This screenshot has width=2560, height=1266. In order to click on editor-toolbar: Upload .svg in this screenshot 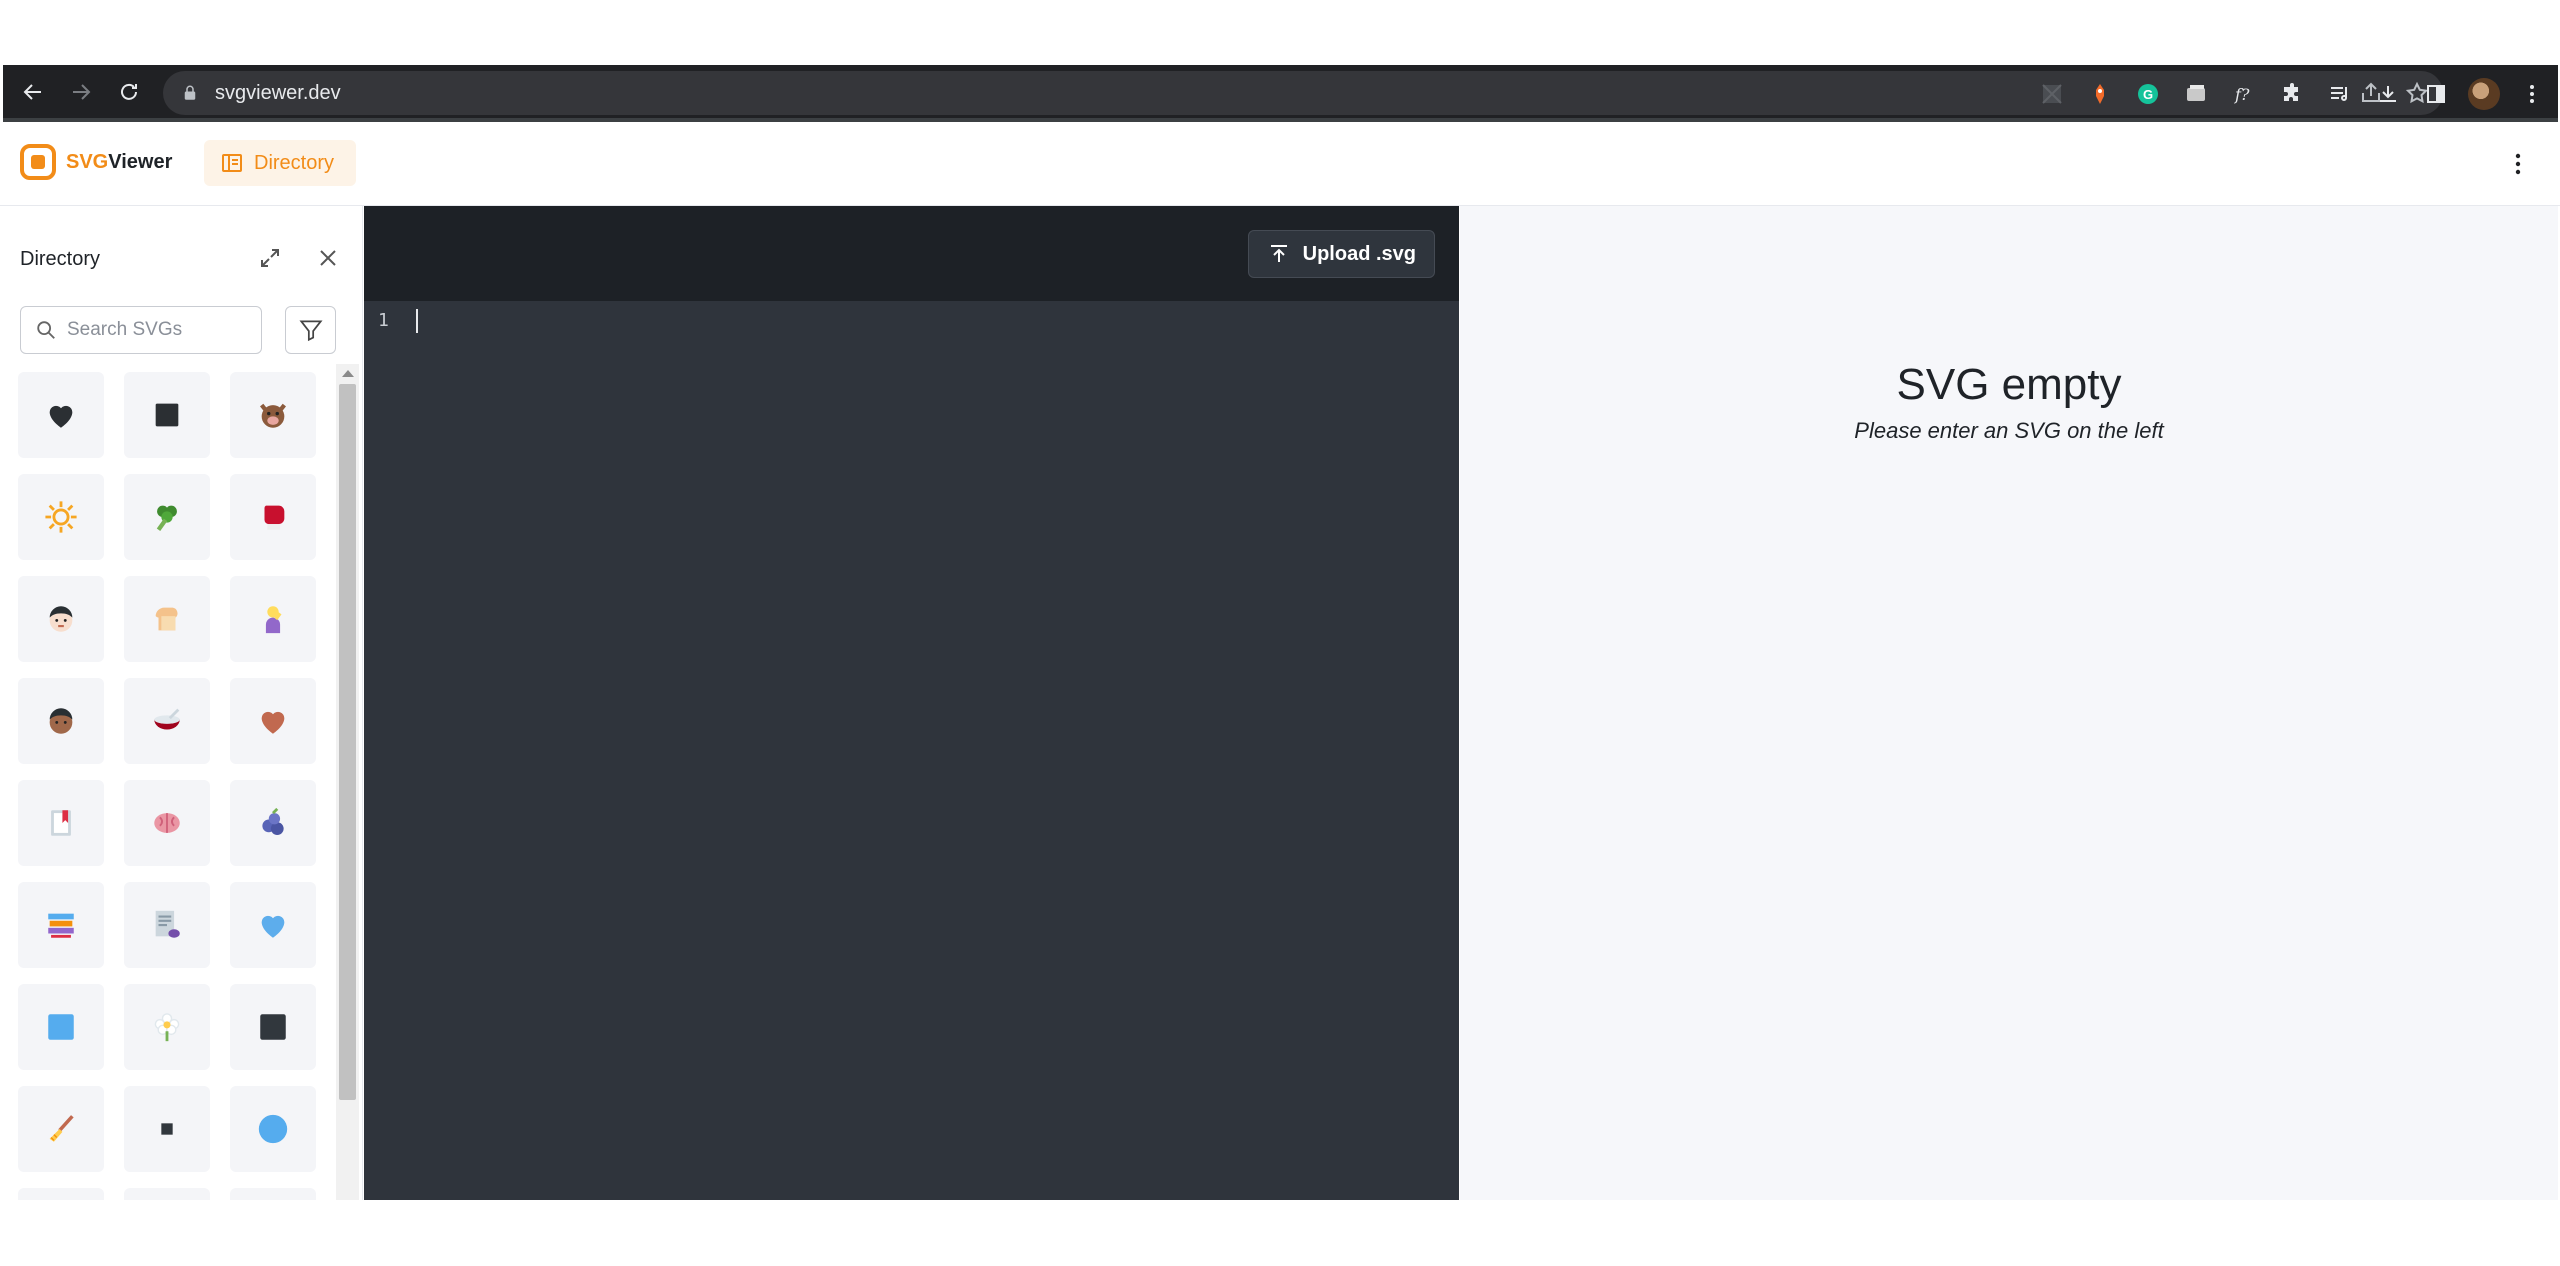, I will do `click(911, 253)`.